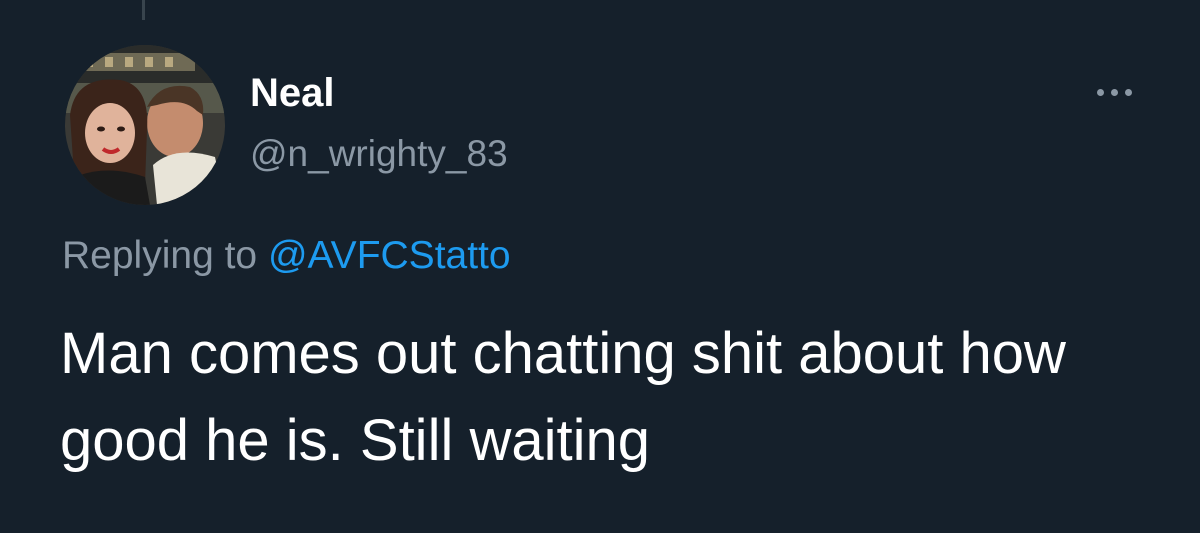  I want to click on thread-connector-line, so click(143, 10).